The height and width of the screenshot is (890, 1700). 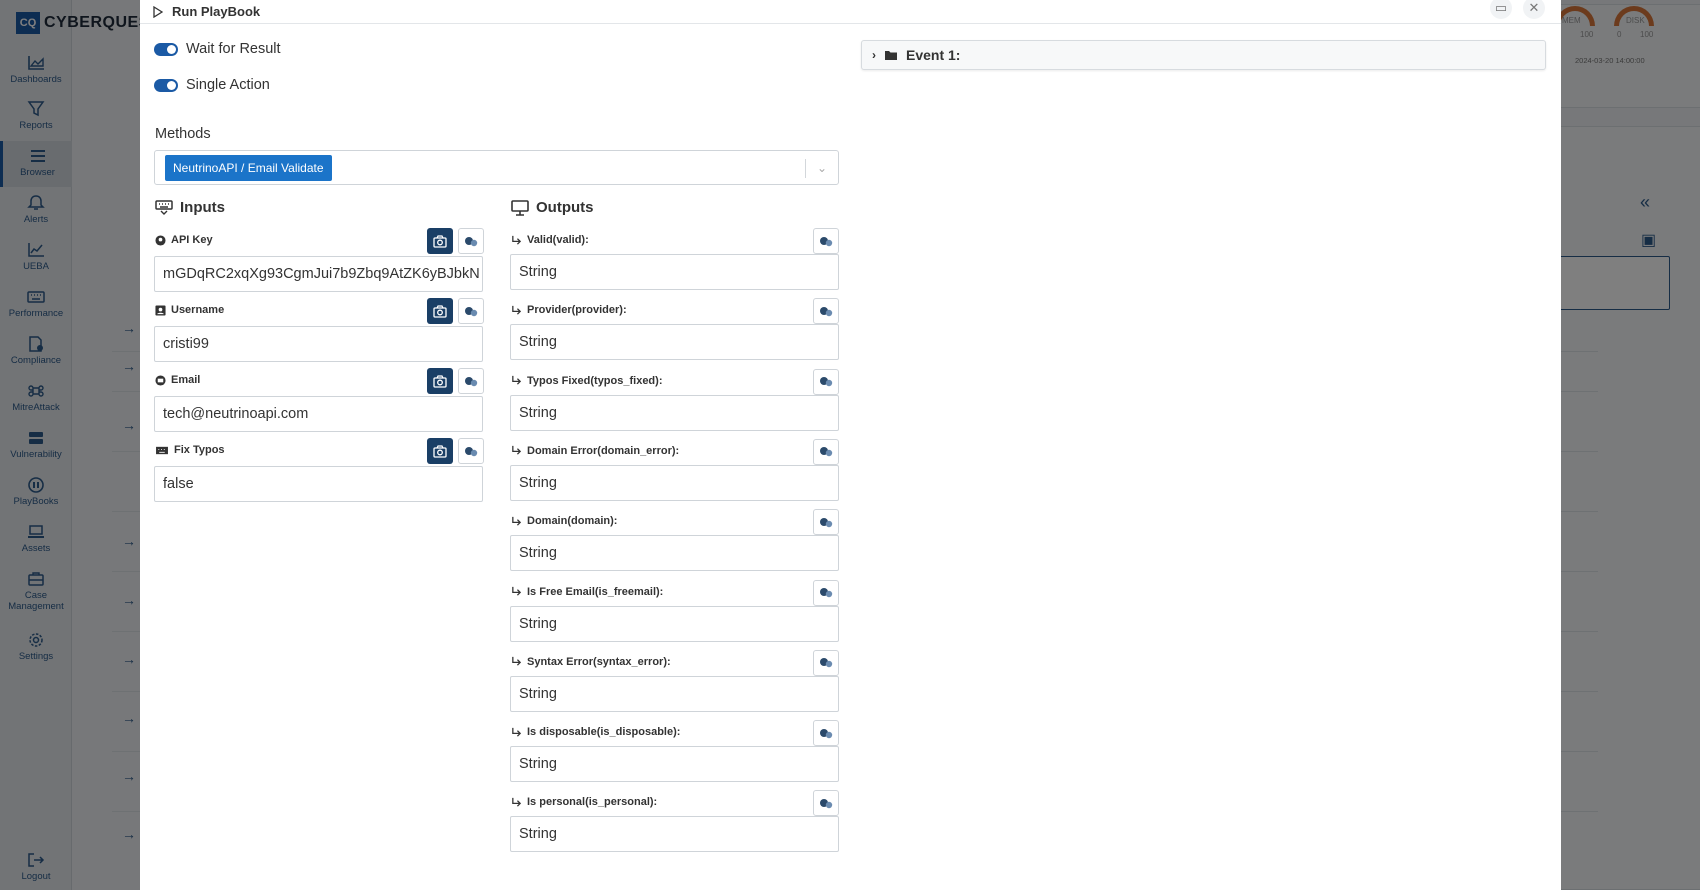 What do you see at coordinates (805, 168) in the screenshot?
I see `select-separator` at bounding box center [805, 168].